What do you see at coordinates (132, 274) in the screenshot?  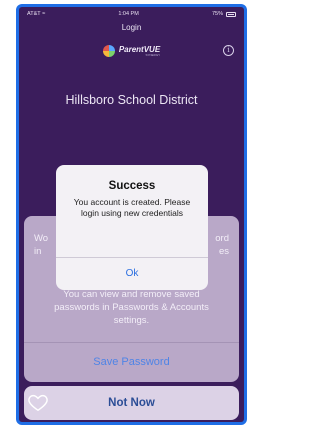 I see `ok-button: Ok` at bounding box center [132, 274].